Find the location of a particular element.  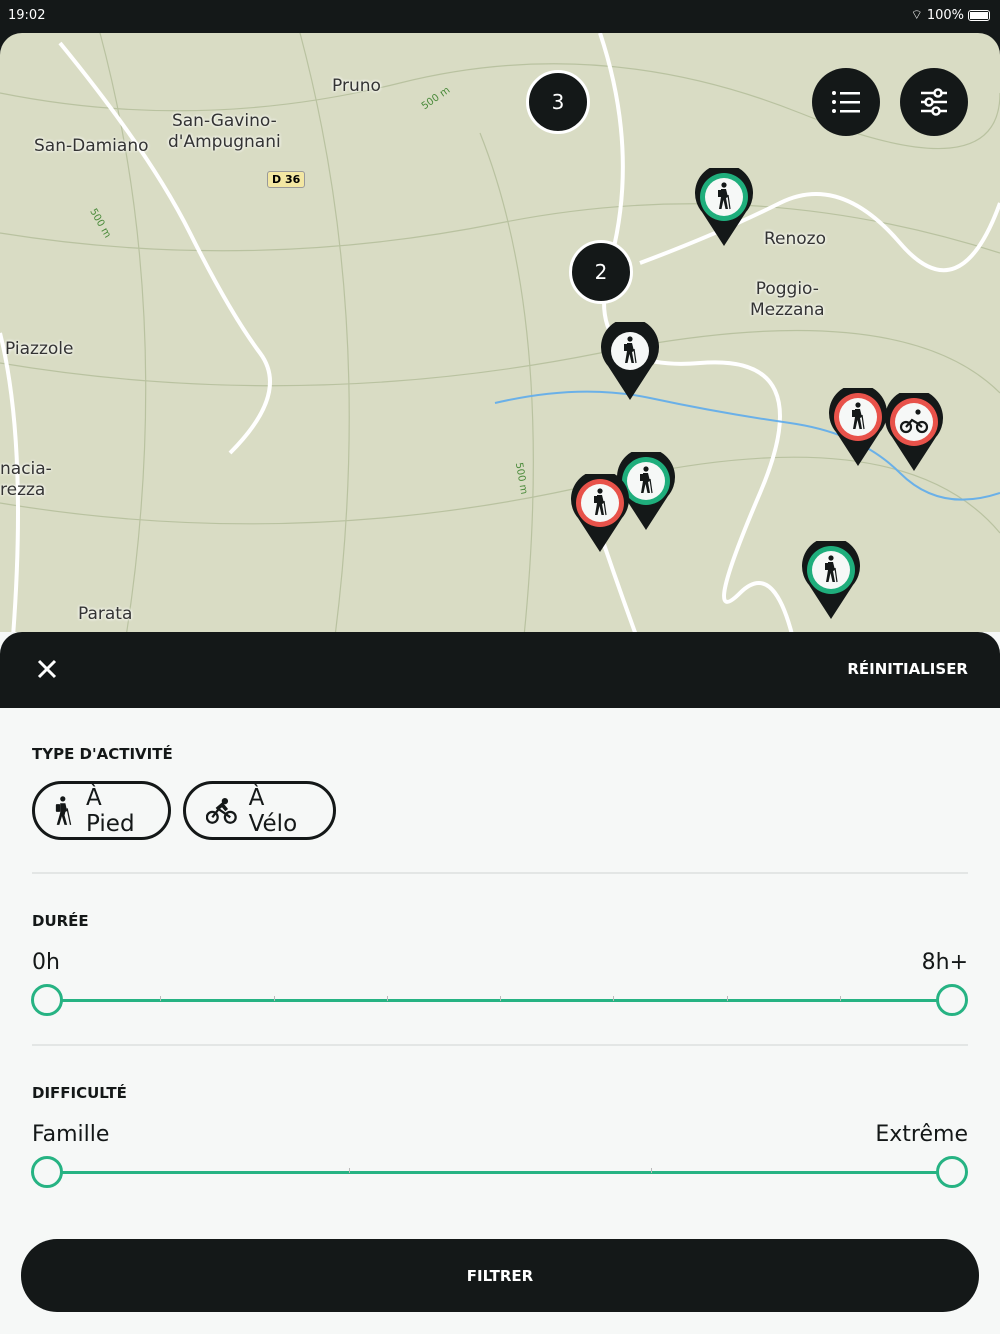

place-label: San-Damiano is located at coordinates (91, 146).